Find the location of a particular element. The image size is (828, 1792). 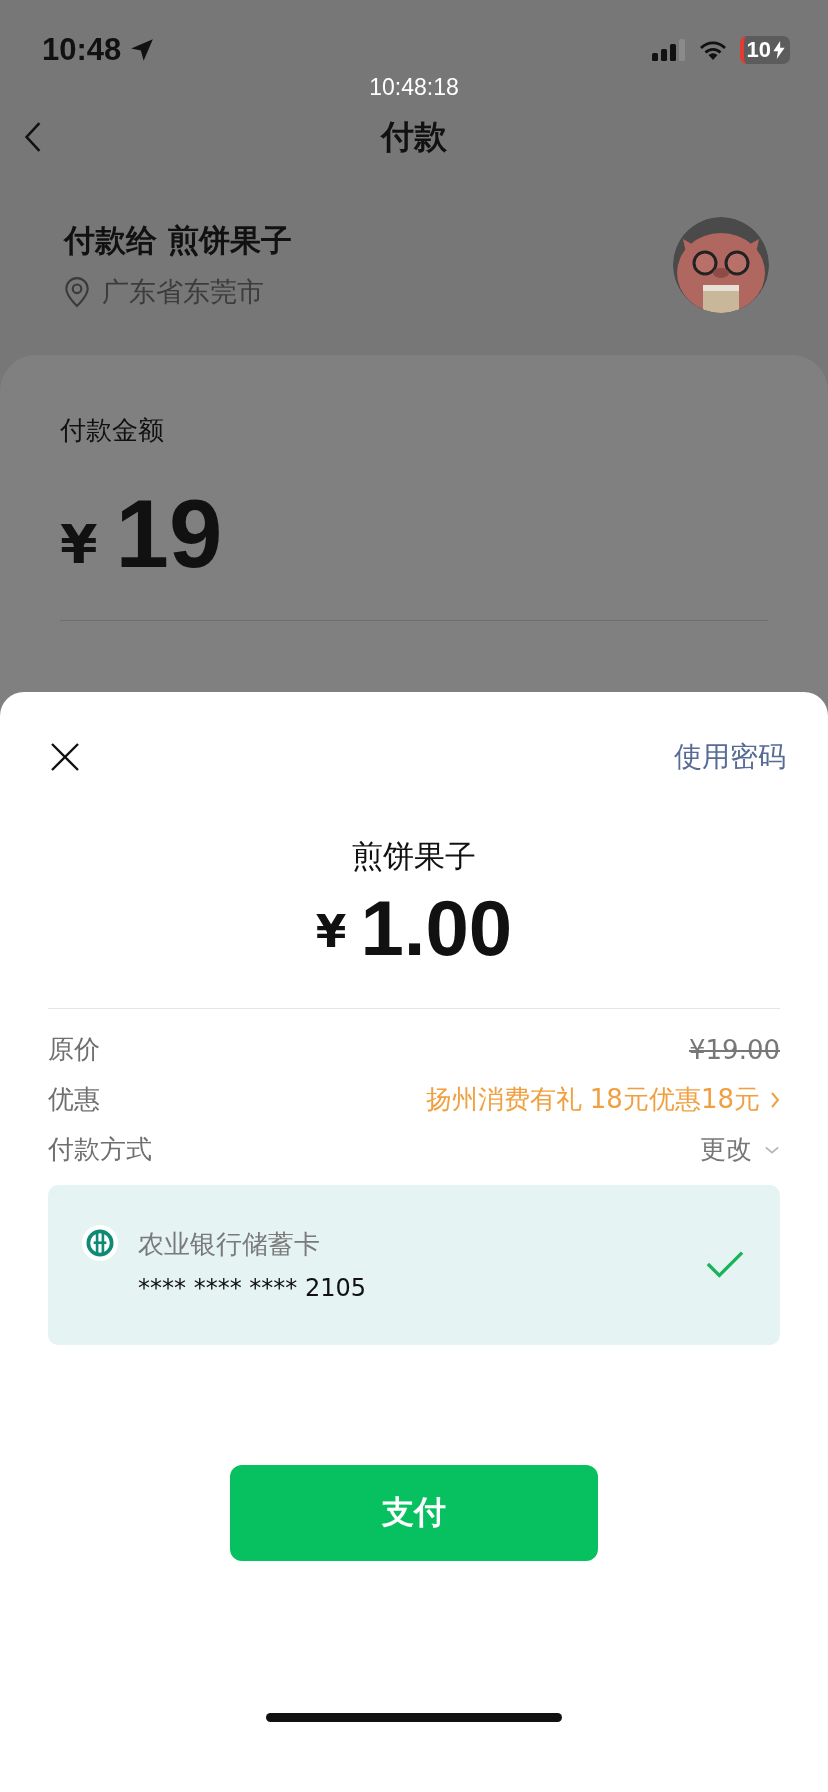

original-price: ¥19.00 is located at coordinates (734, 1049).